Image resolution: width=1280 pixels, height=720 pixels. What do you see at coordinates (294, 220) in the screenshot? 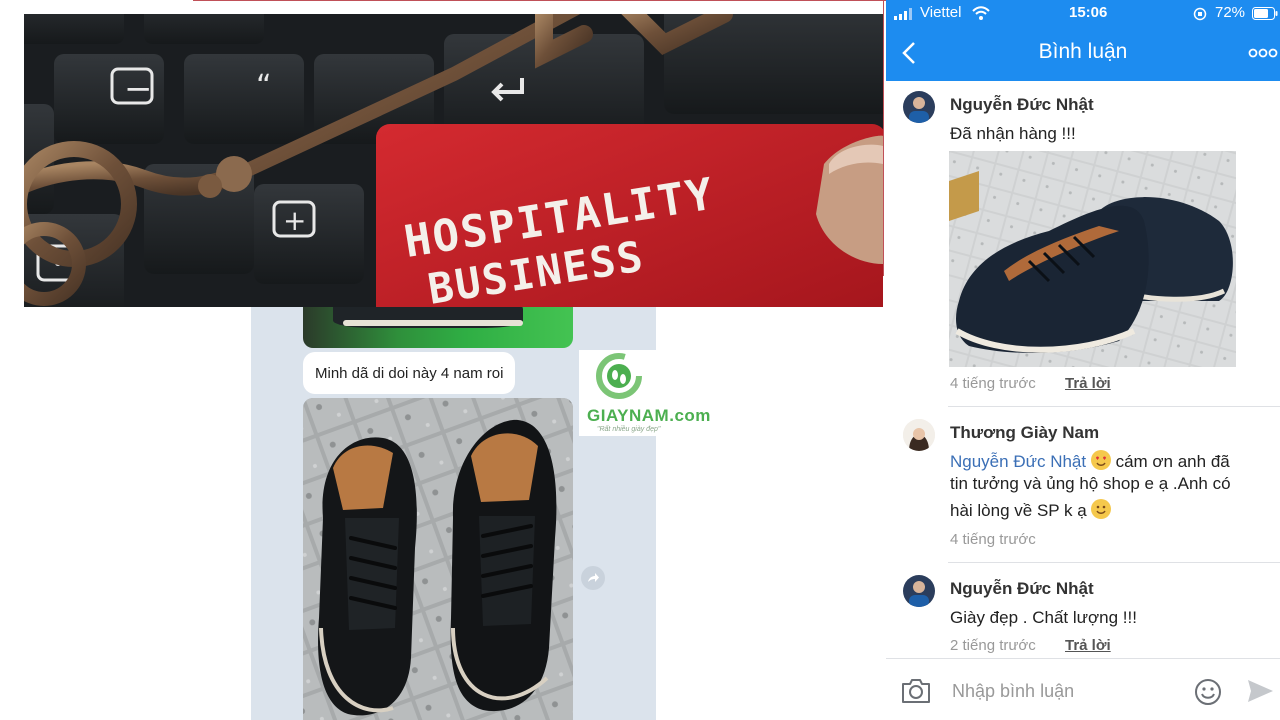
I see `plus-key-glyph: +` at bounding box center [294, 220].